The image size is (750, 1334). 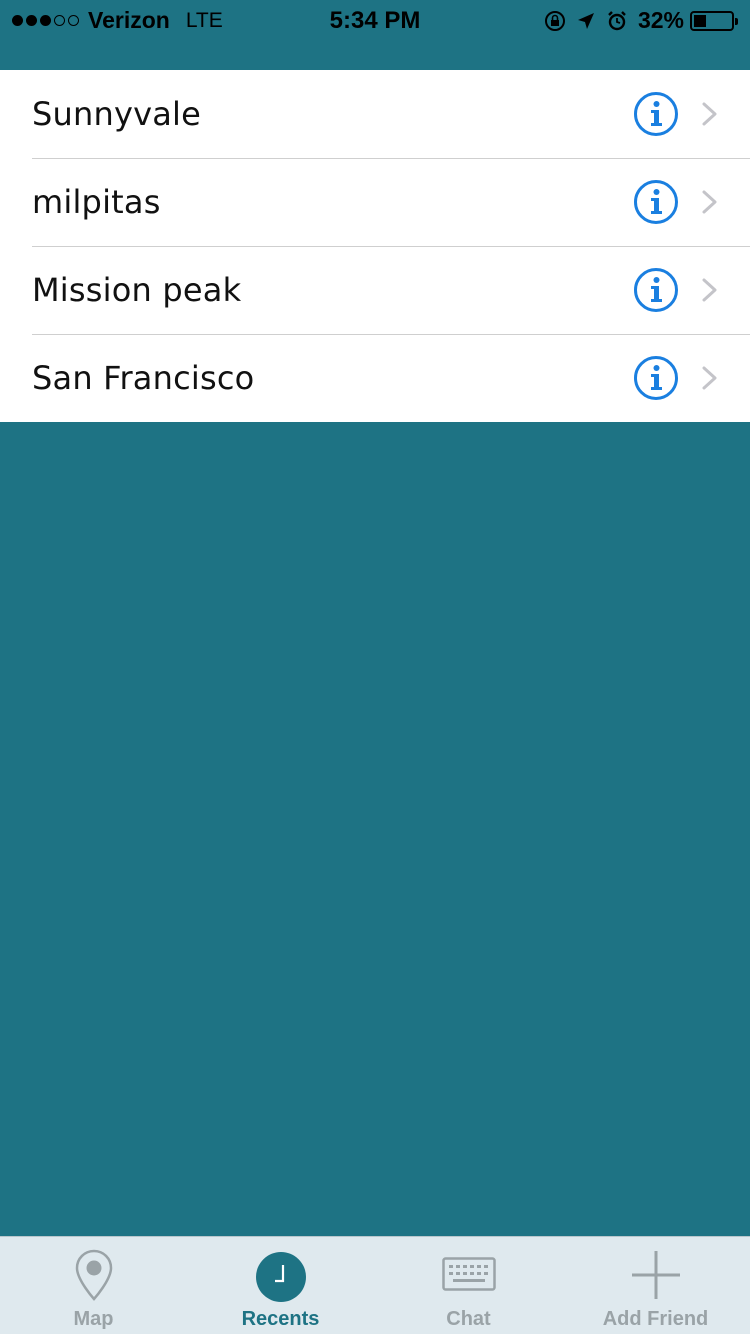 What do you see at coordinates (375, 378) in the screenshot?
I see `list-item: San Francisco` at bounding box center [375, 378].